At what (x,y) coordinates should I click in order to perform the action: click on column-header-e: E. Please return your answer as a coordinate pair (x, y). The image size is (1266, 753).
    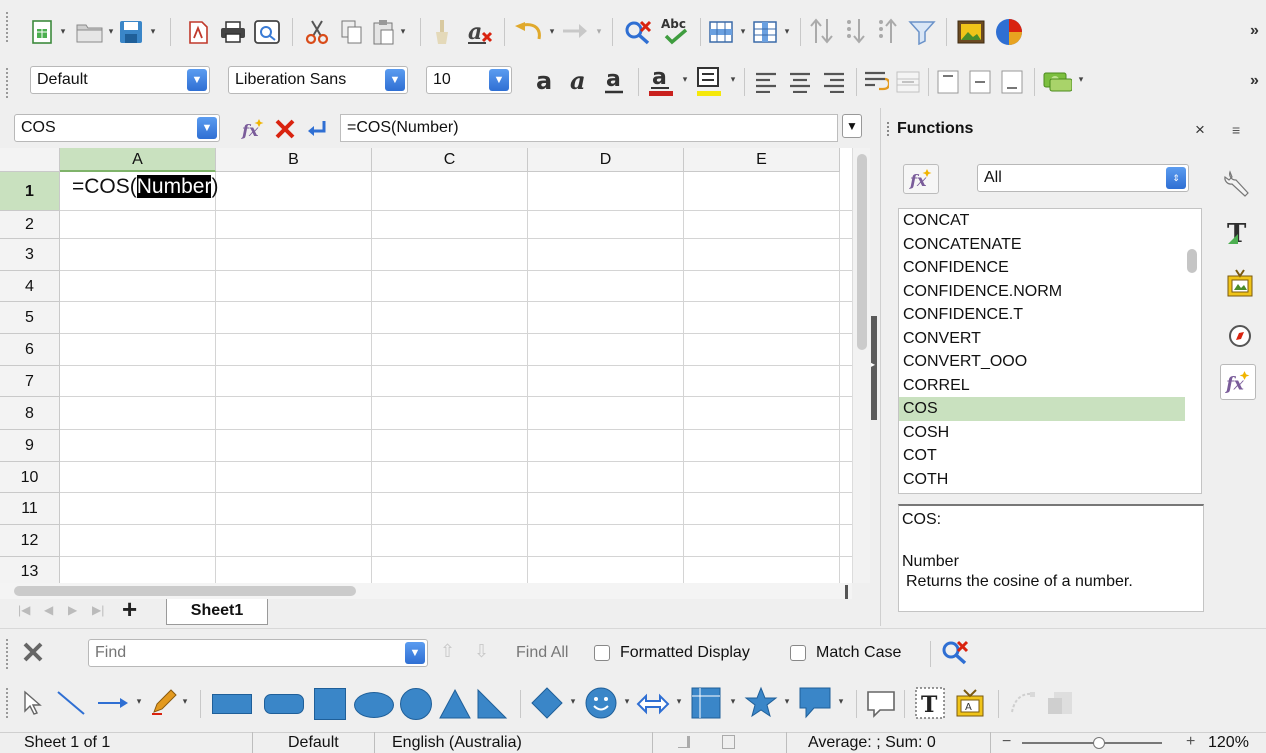
    Looking at the image, I should click on (762, 160).